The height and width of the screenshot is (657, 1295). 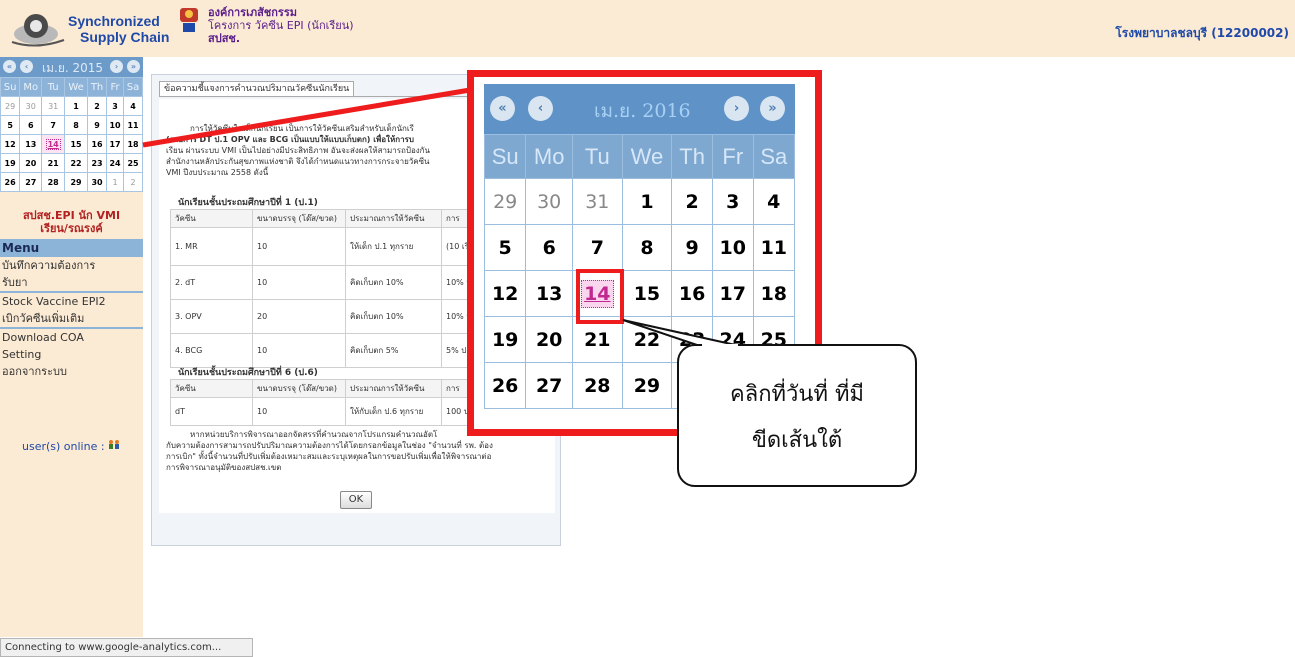 What do you see at coordinates (549, 156) in the screenshot?
I see `zoom-weekday-header: Mo` at bounding box center [549, 156].